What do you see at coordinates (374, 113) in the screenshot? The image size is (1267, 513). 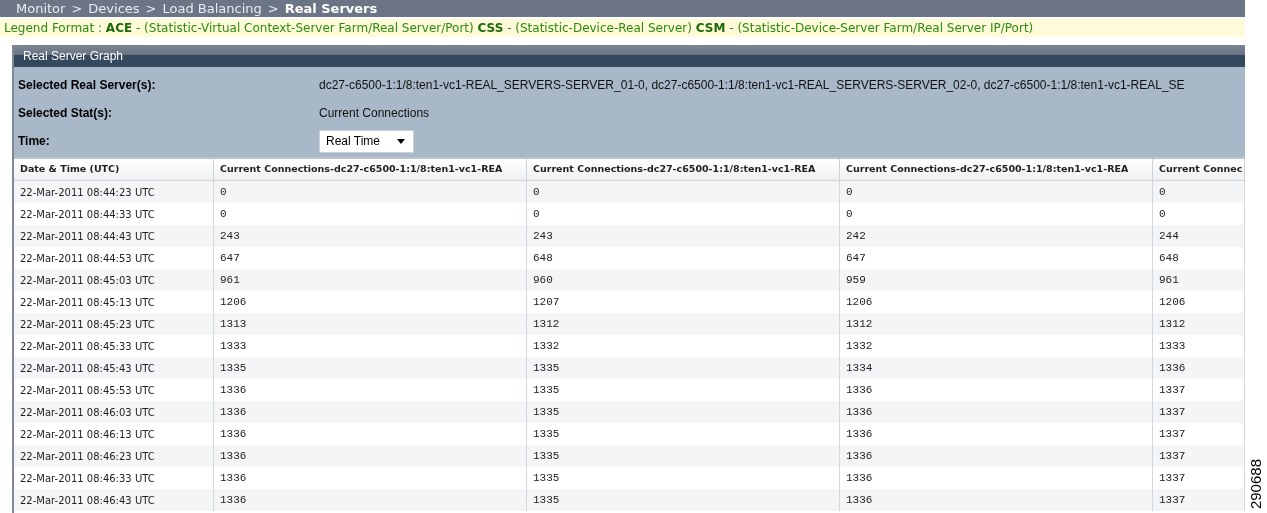 I see `field-value: Current Connections` at bounding box center [374, 113].